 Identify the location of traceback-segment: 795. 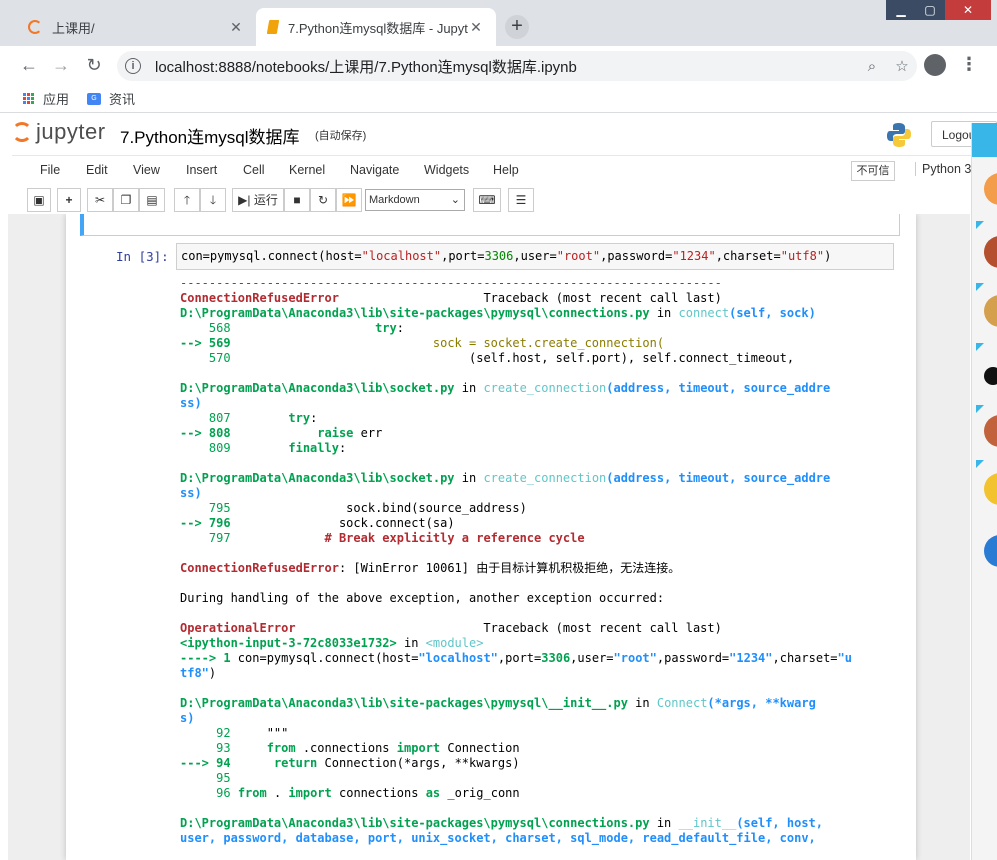
(205, 508).